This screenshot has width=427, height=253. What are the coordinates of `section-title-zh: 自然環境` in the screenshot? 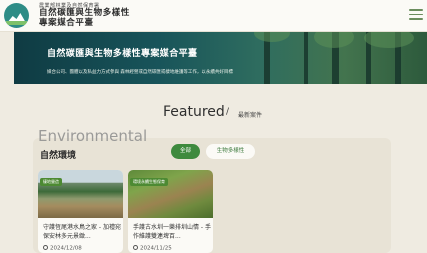 It's located at (58, 156).